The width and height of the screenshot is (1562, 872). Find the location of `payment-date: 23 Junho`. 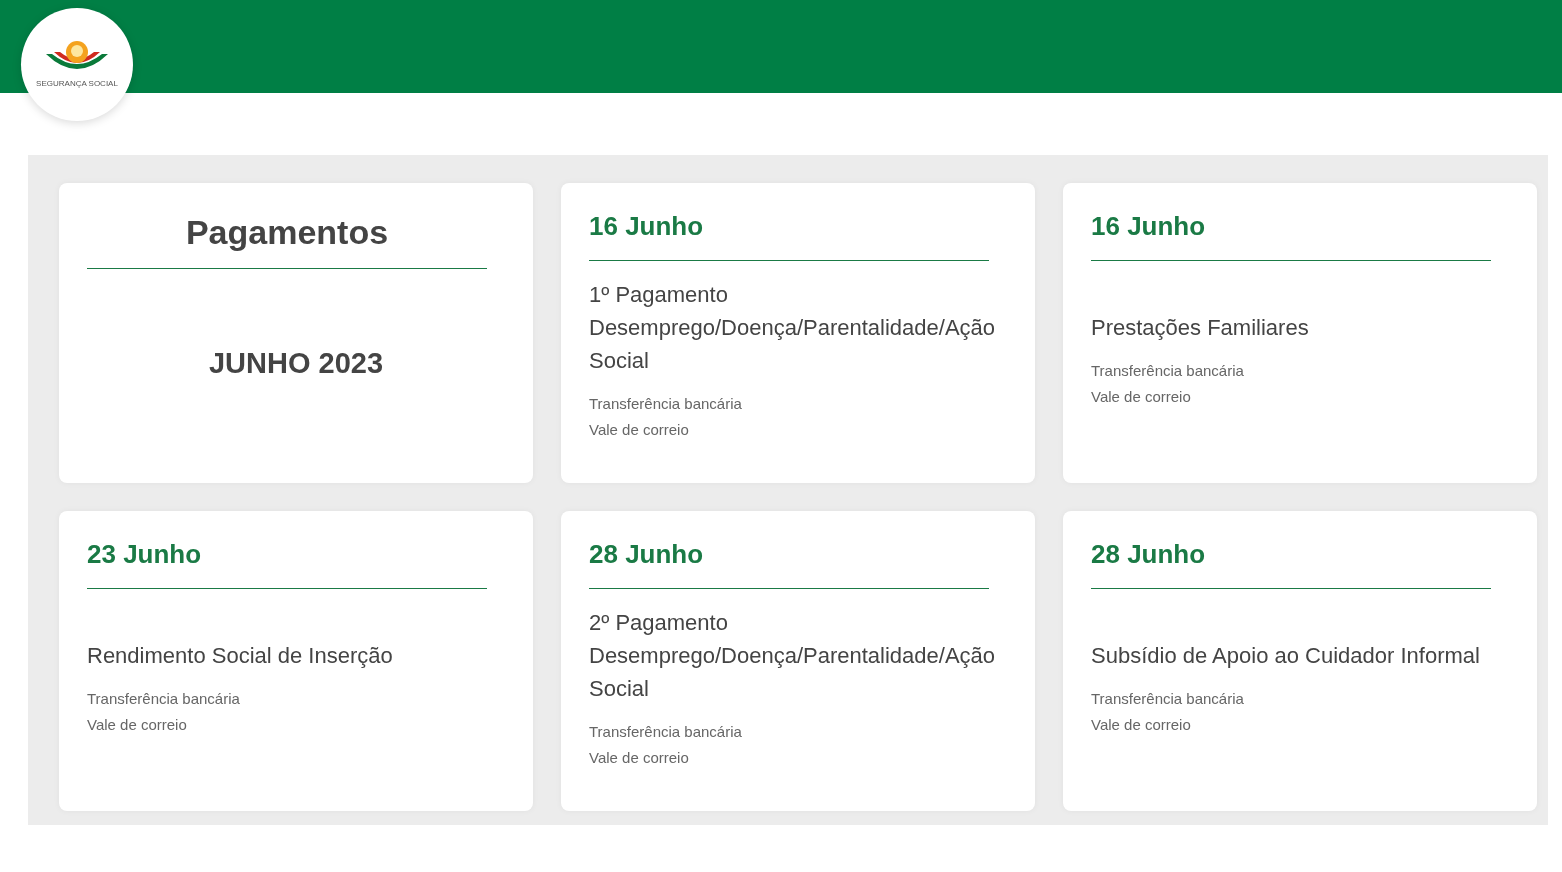

payment-date: 23 Junho is located at coordinates (287, 562).